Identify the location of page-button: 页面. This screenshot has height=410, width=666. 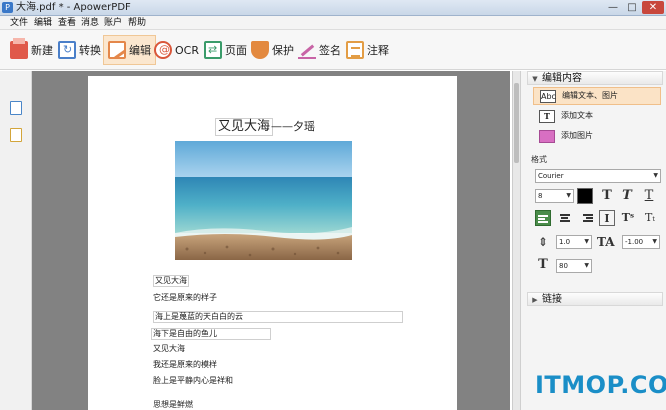
(225, 50).